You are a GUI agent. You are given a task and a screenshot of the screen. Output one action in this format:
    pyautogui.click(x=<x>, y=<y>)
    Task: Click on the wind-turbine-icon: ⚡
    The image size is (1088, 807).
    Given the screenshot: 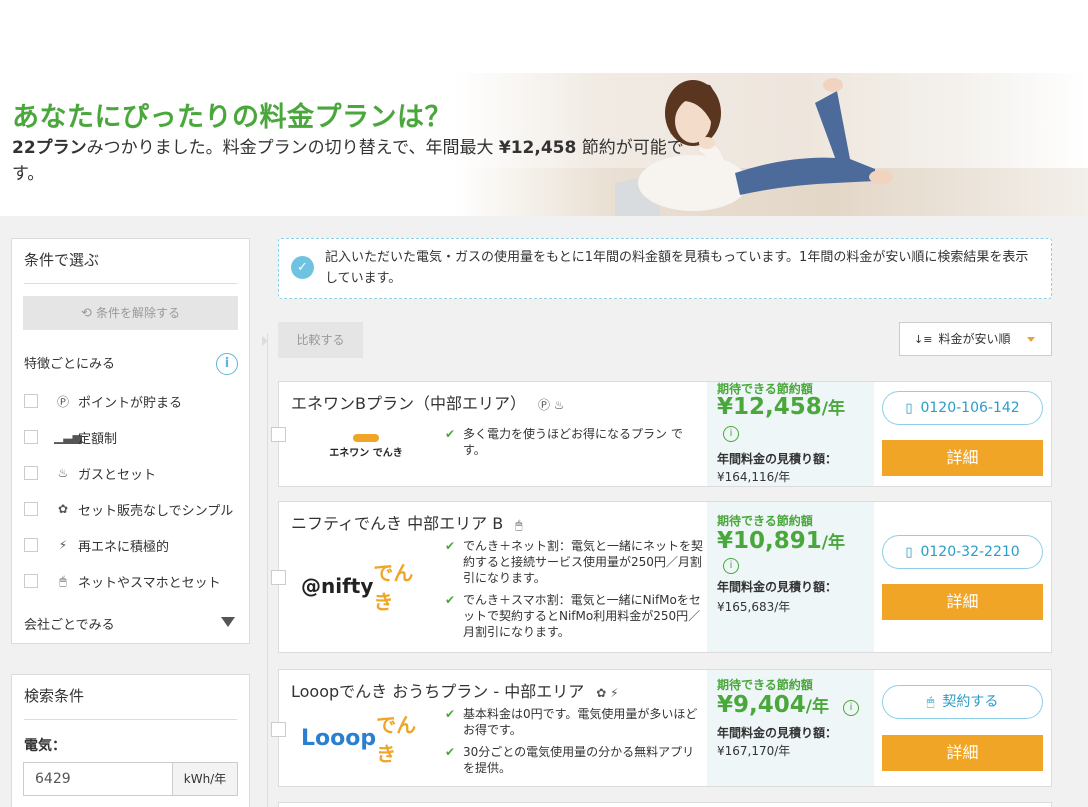 What is the action you would take?
    pyautogui.click(x=63, y=545)
    